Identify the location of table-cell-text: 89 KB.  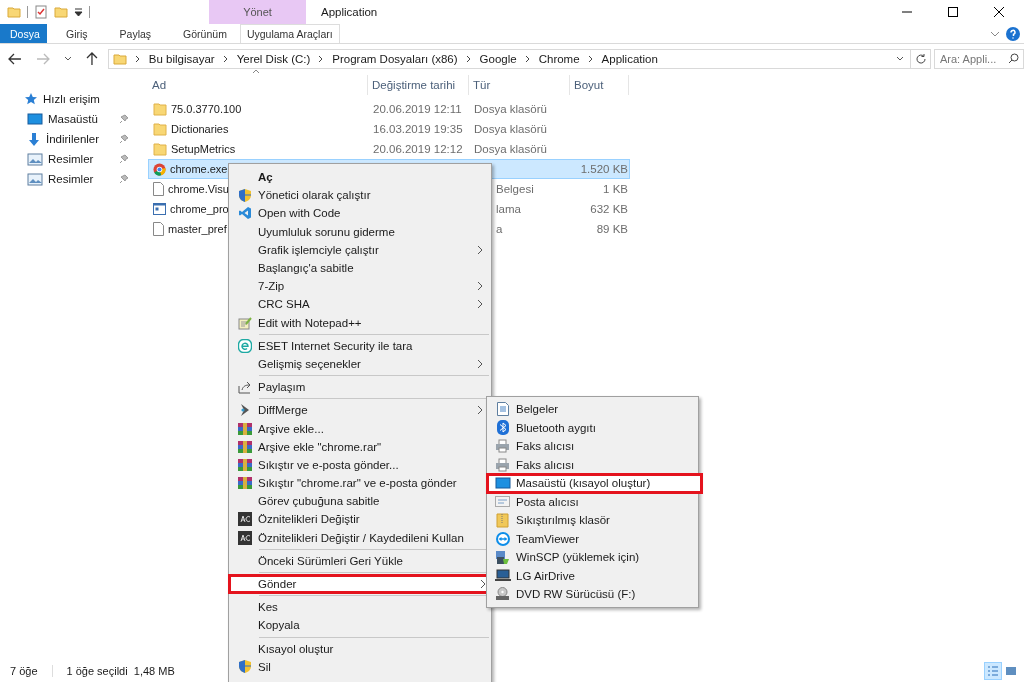
(612, 229).